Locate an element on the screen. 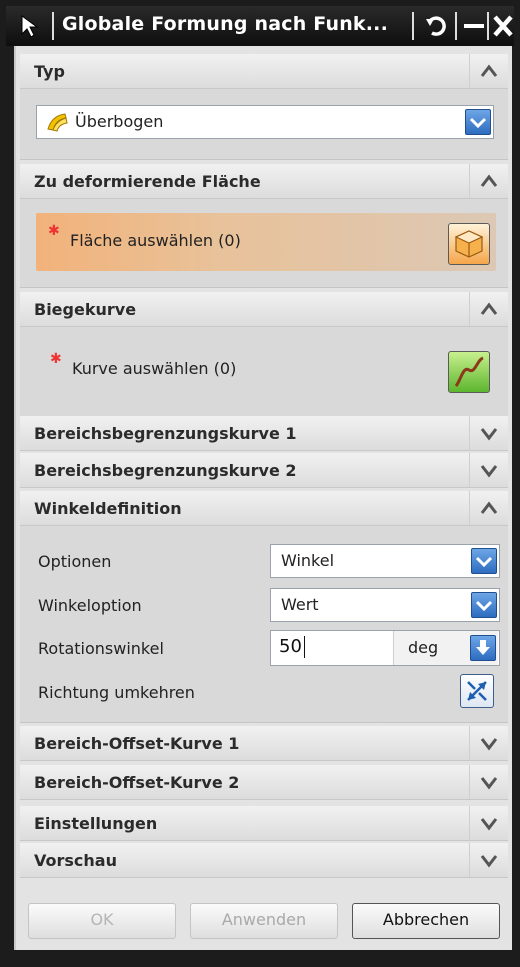 This screenshot has width=520, height=967. select-curve-button is located at coordinates (469, 372).